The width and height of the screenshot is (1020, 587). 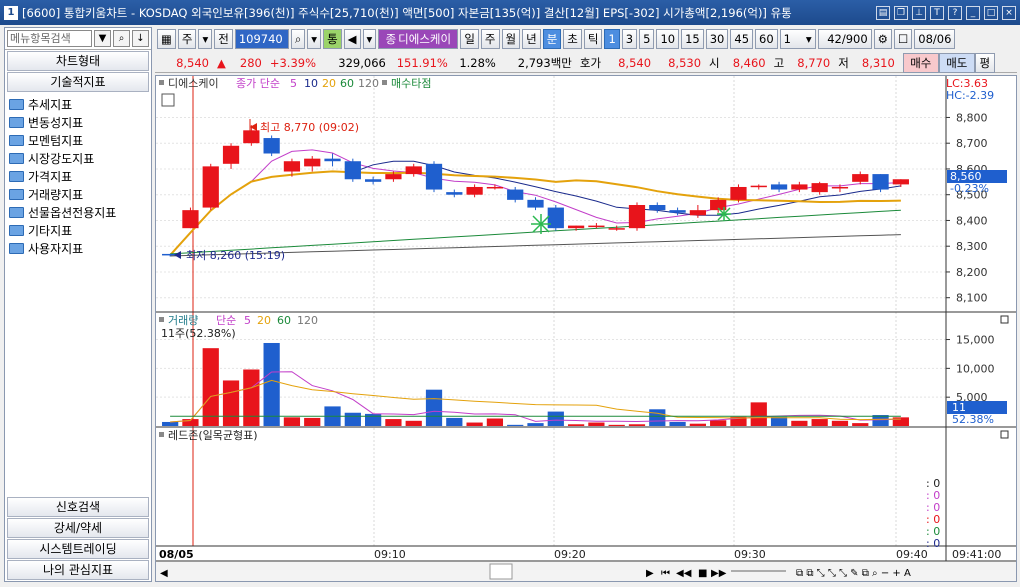 I want to click on hoga-label: 호가, so click(x=590, y=62).